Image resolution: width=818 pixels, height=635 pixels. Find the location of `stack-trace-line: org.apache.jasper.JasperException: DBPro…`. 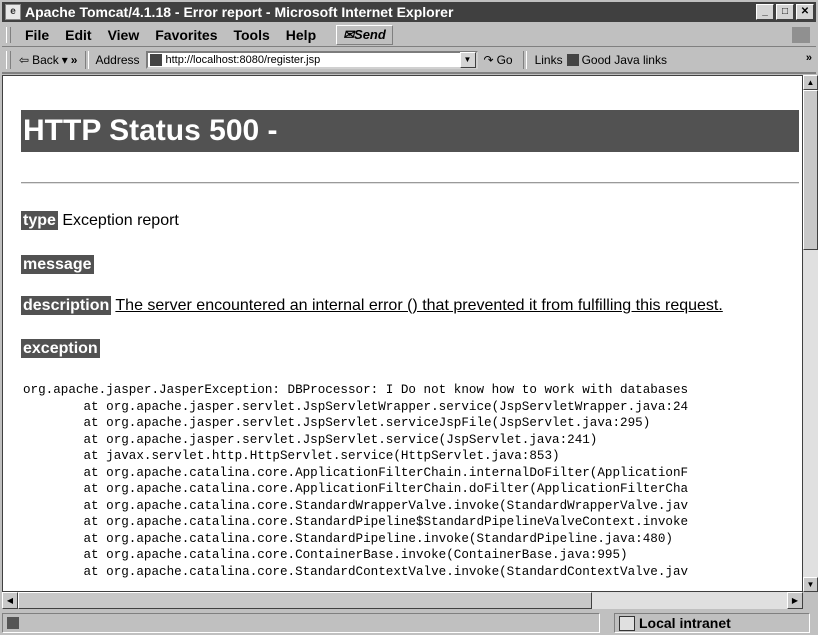

stack-trace-line: org.apache.jasper.JasperException: DBPro… is located at coordinates (356, 390).